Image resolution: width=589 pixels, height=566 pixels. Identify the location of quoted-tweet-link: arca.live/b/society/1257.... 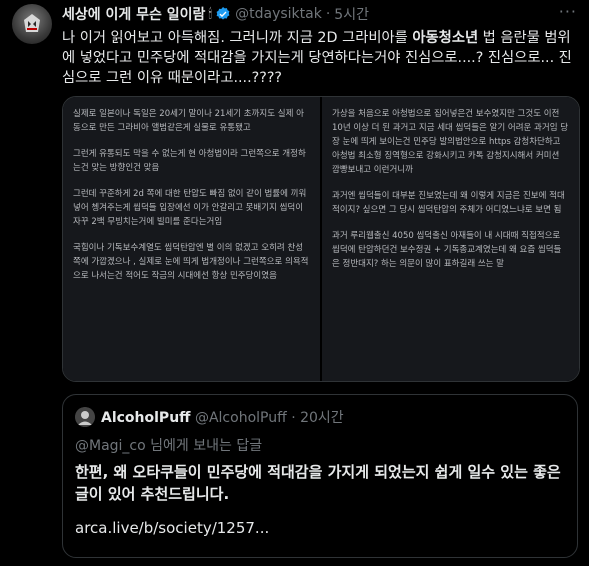
(172, 528).